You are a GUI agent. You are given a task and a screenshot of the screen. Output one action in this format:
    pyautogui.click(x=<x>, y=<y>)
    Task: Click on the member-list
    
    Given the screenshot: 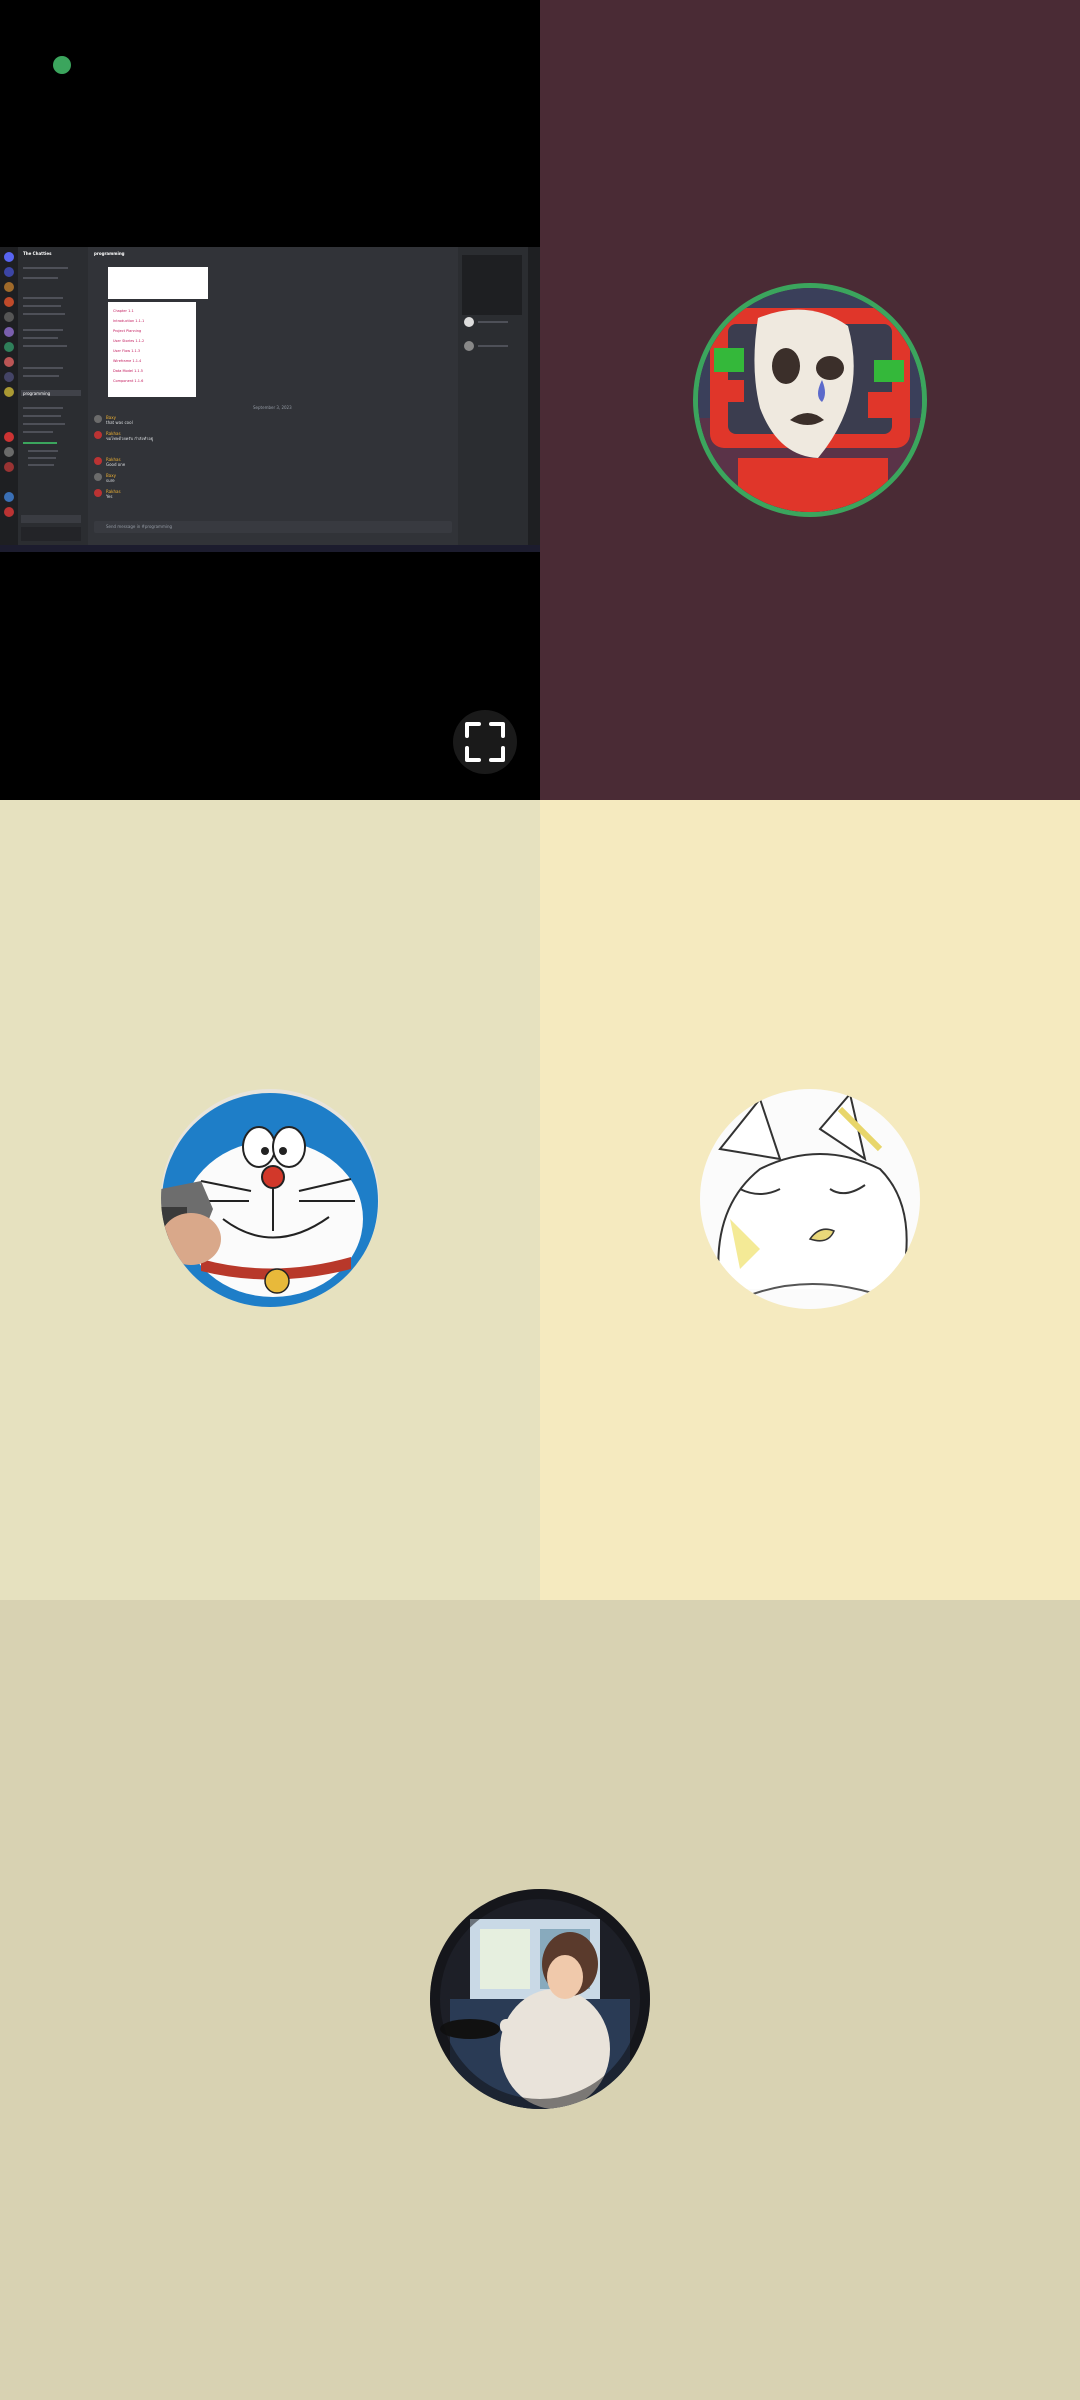 What is the action you would take?
    pyautogui.click(x=493, y=396)
    